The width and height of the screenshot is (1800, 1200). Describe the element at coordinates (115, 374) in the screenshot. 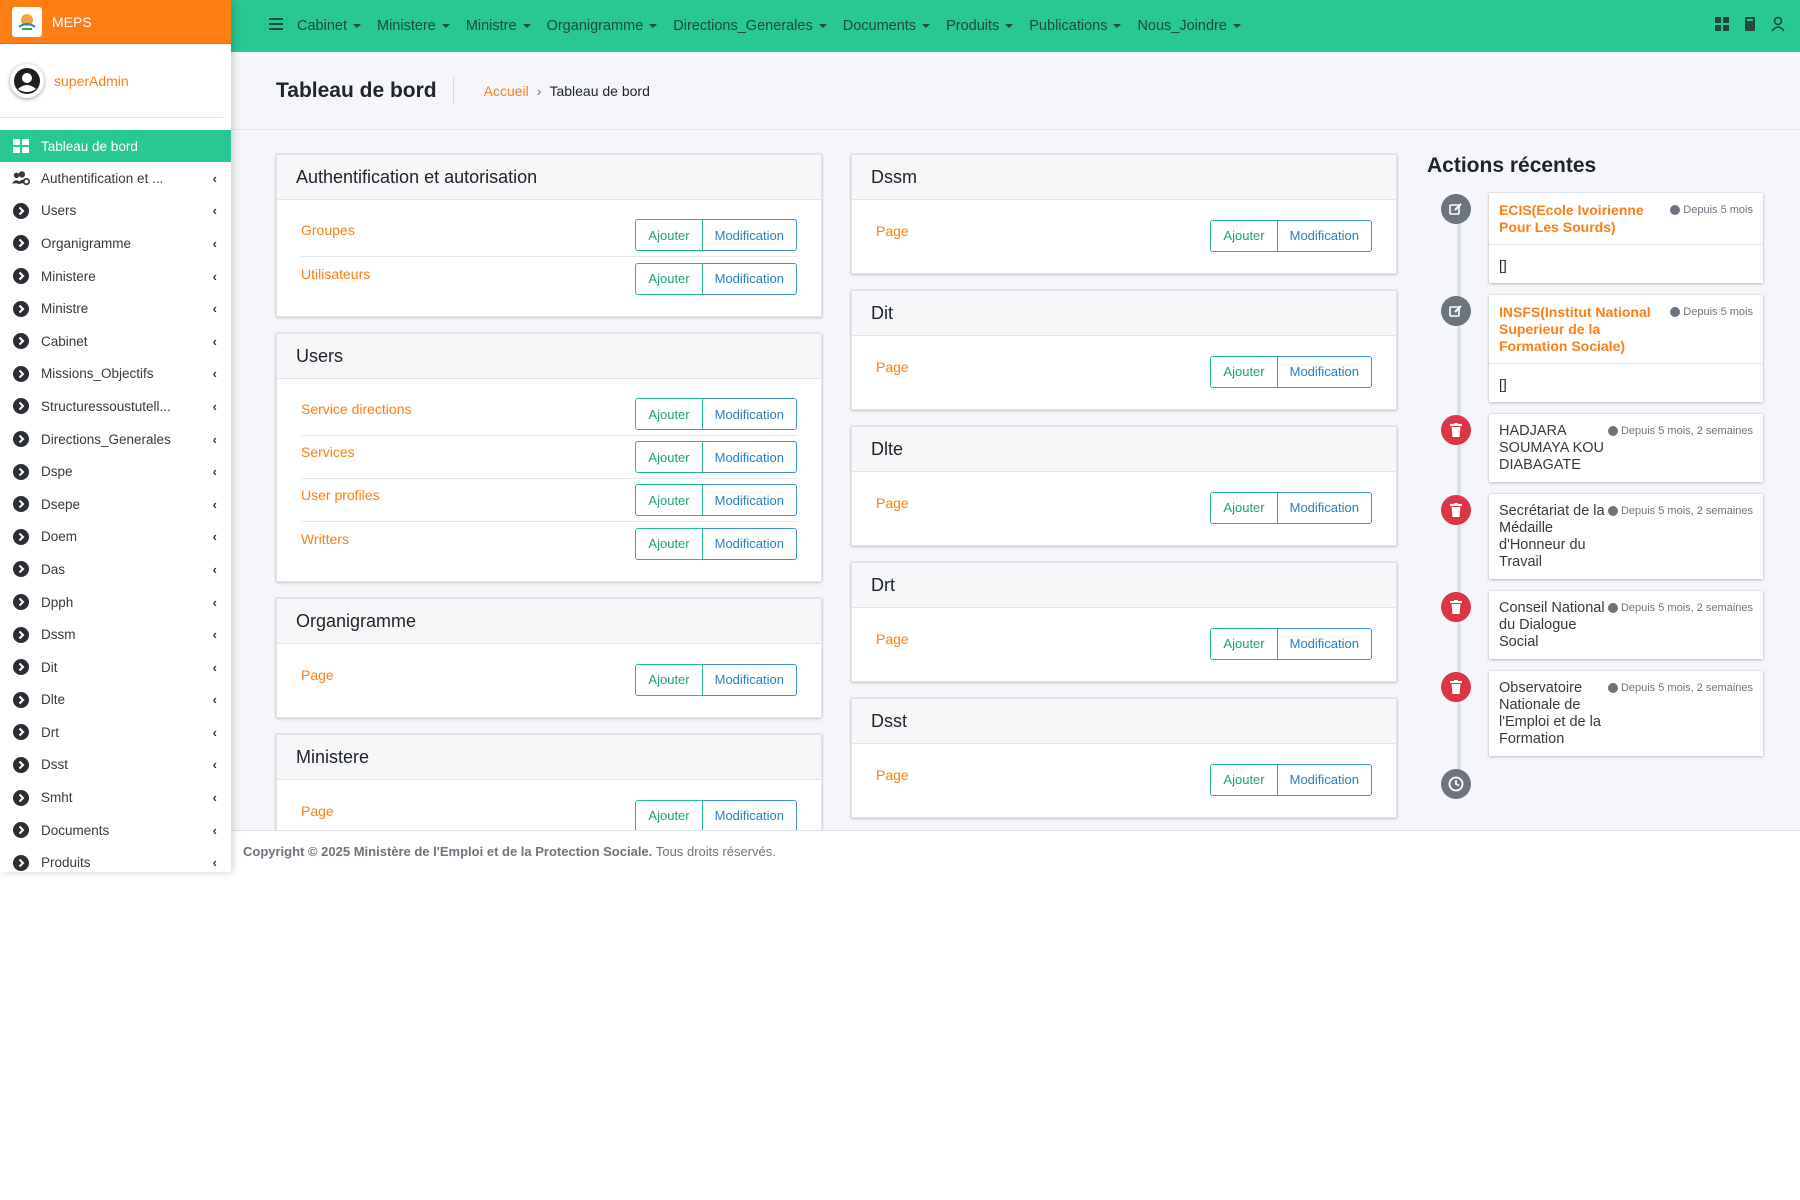

I see `sidebar-item-missions-objectifs: Missions_Objectifs ‹` at that location.